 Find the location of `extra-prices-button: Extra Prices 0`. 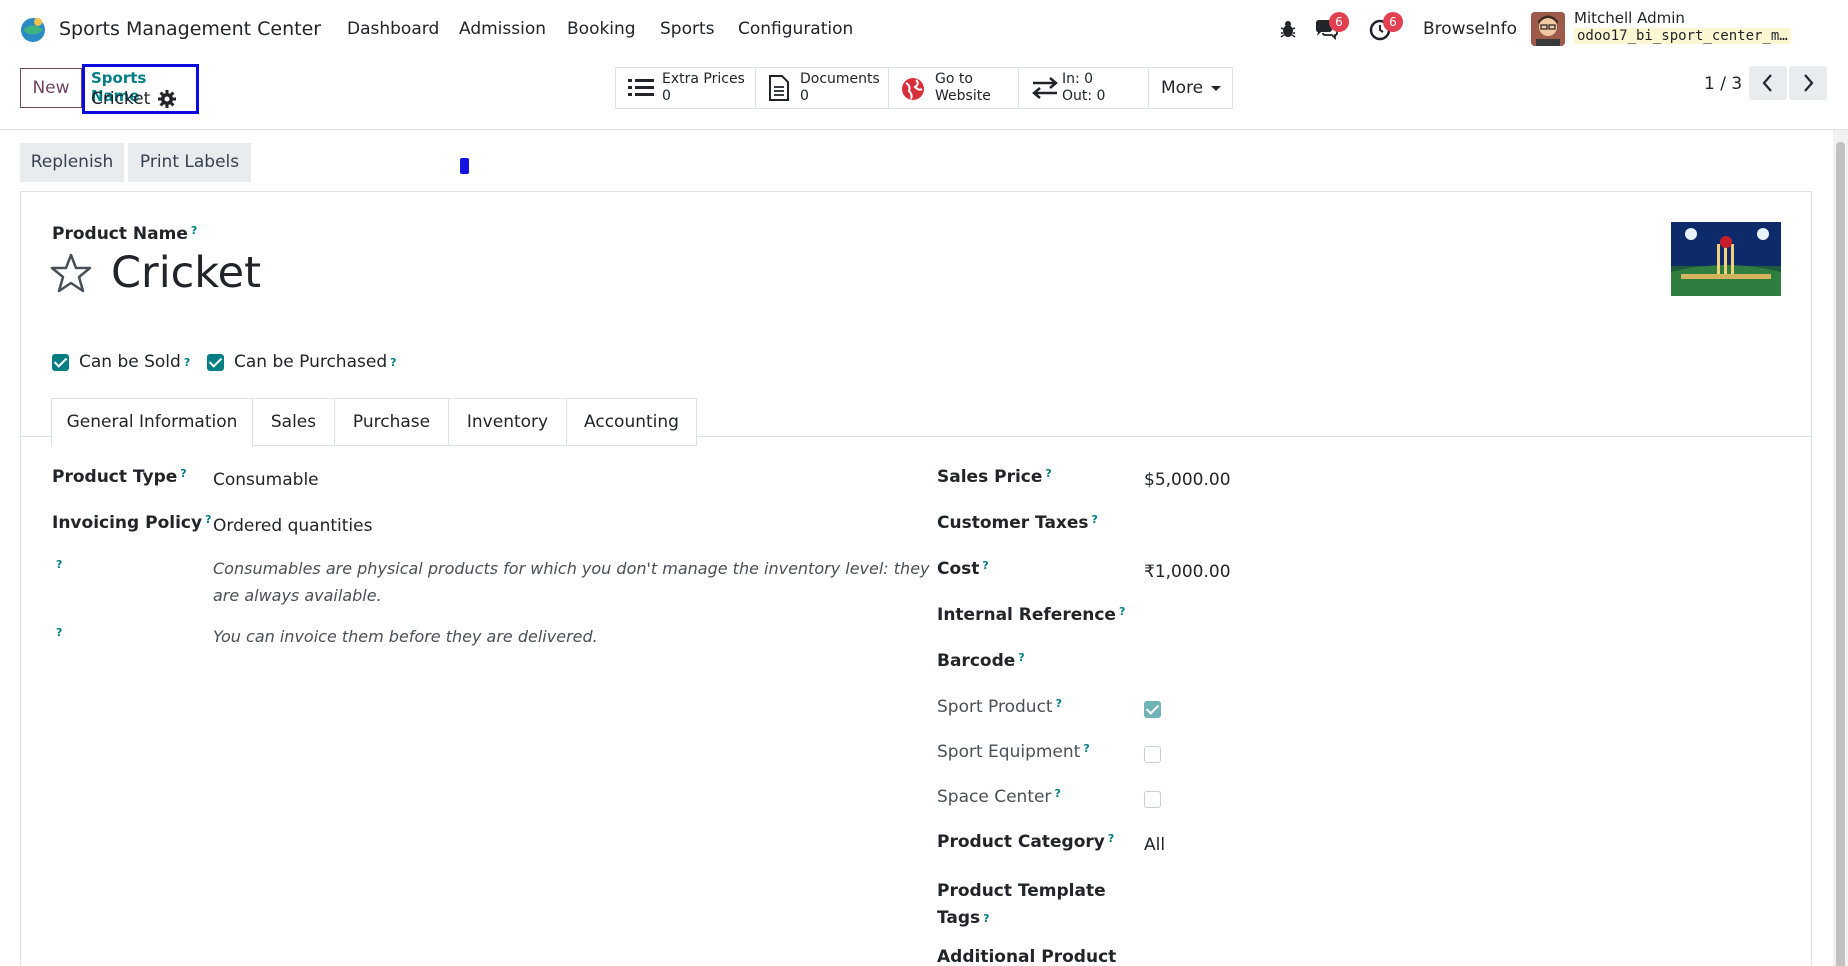

extra-prices-button: Extra Prices 0 is located at coordinates (685, 88).